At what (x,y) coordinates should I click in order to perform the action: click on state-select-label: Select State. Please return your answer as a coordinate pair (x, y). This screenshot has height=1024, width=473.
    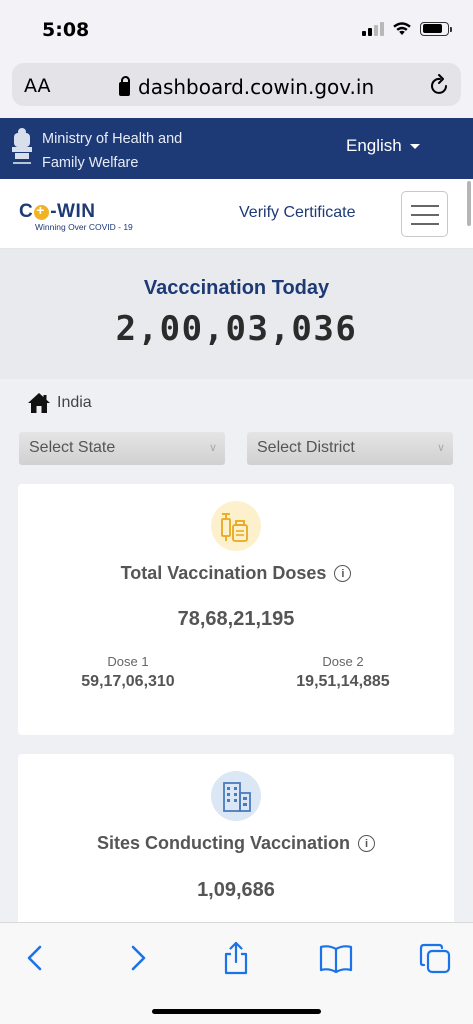
    Looking at the image, I should click on (72, 447).